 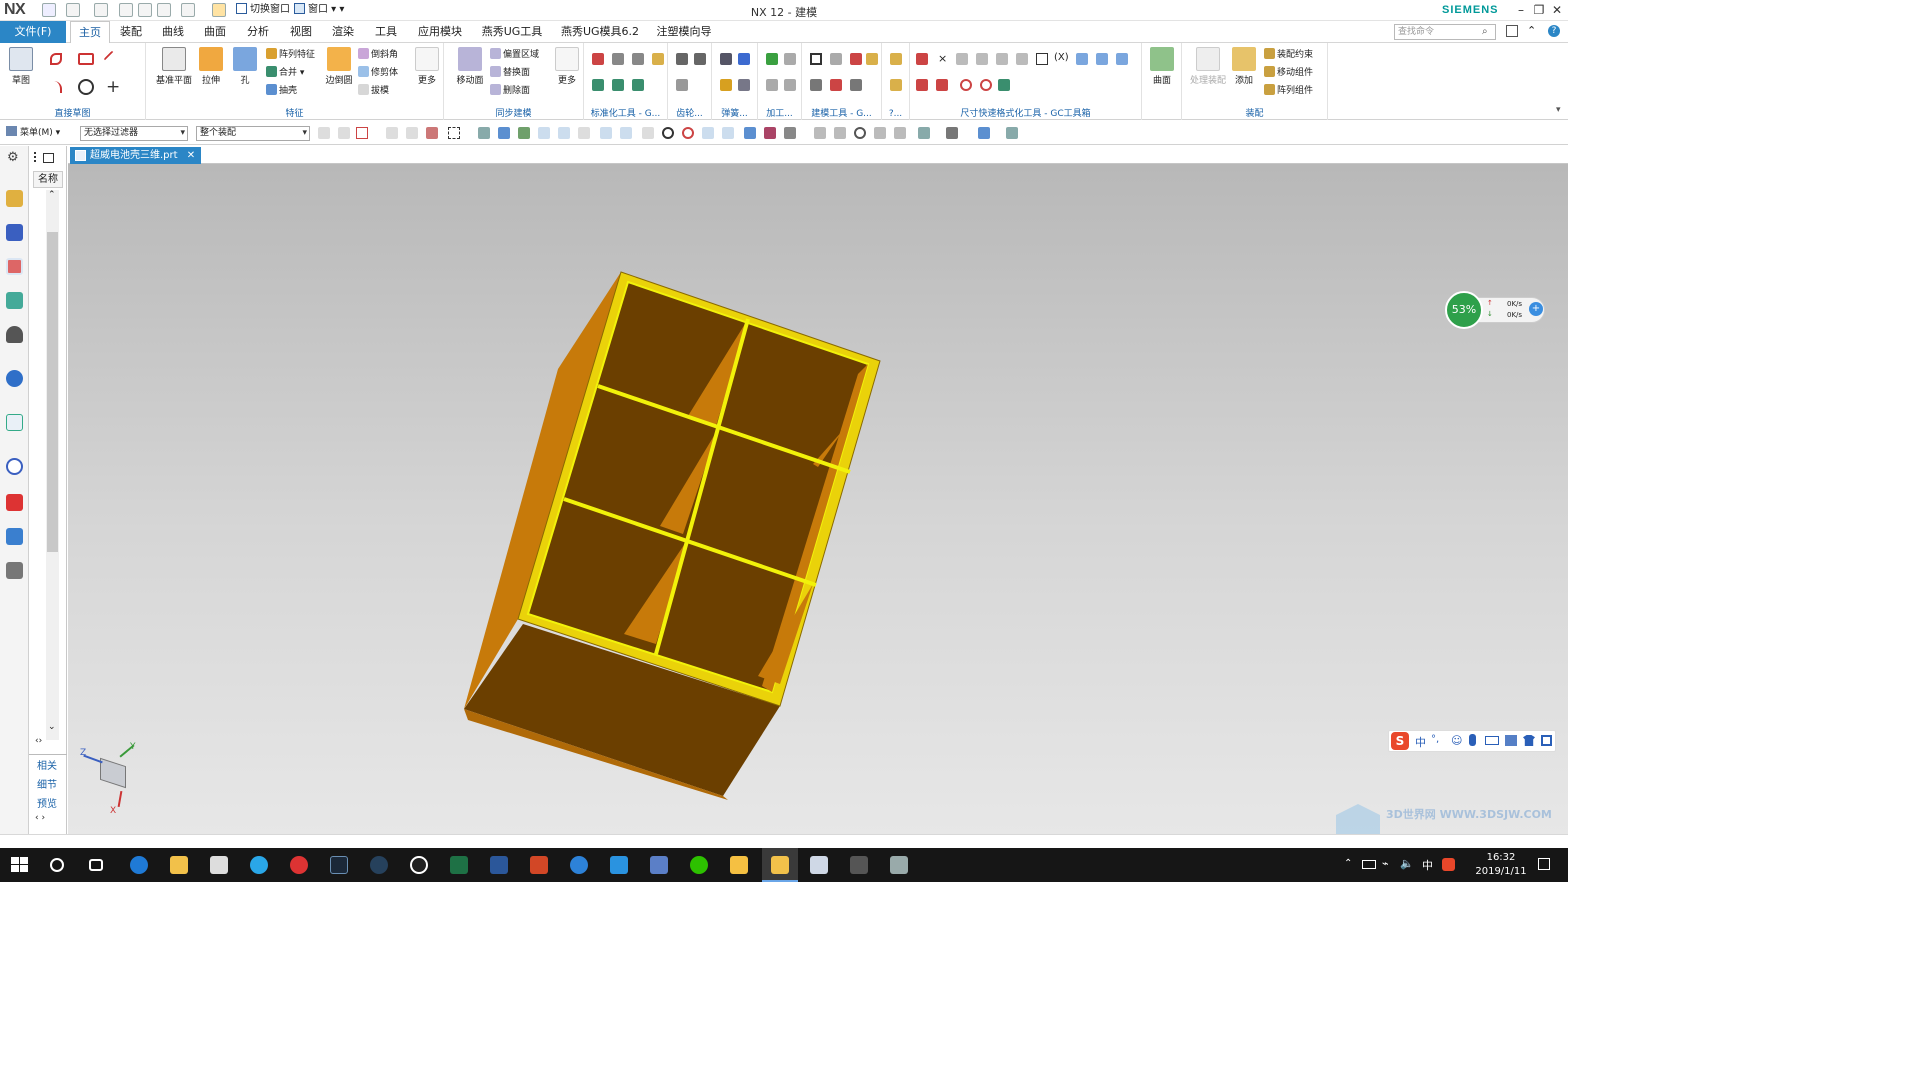 What do you see at coordinates (1244, 66) in the screenshot?
I see `add-component-button: 添加` at bounding box center [1244, 66].